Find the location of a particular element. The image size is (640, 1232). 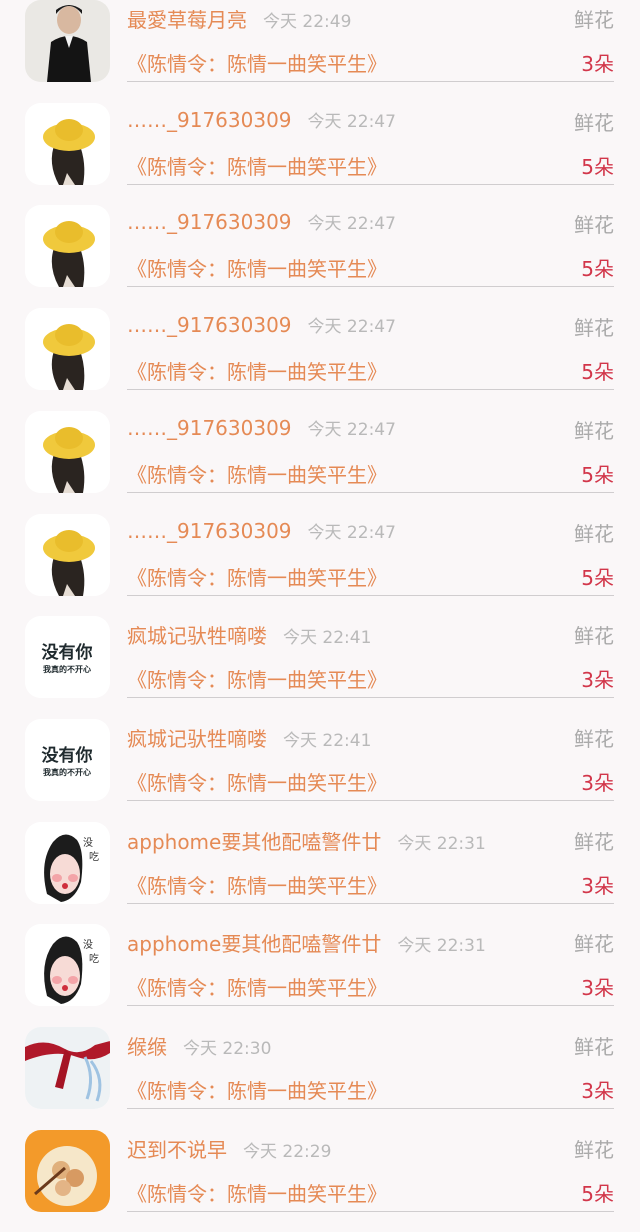

list-item: 迟到不说早 今天 22:29 鲜花 《陈情令：陈情一曲笑平生》 5朵 is located at coordinates (320, 1180).